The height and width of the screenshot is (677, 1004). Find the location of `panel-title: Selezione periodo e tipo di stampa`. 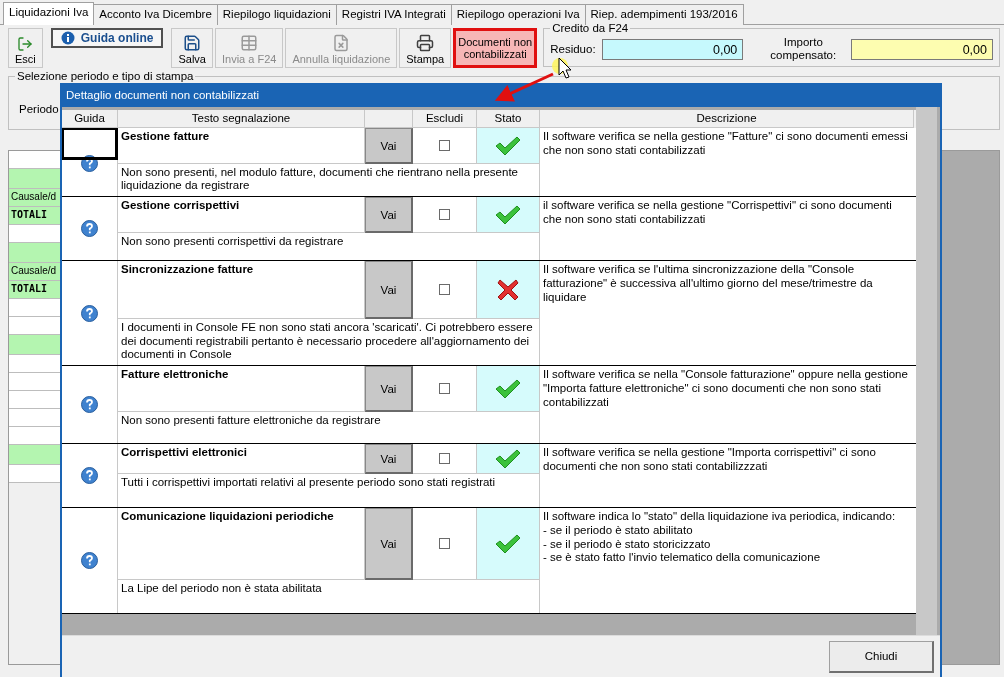

panel-title: Selezione periodo e tipo di stampa is located at coordinates (105, 76).